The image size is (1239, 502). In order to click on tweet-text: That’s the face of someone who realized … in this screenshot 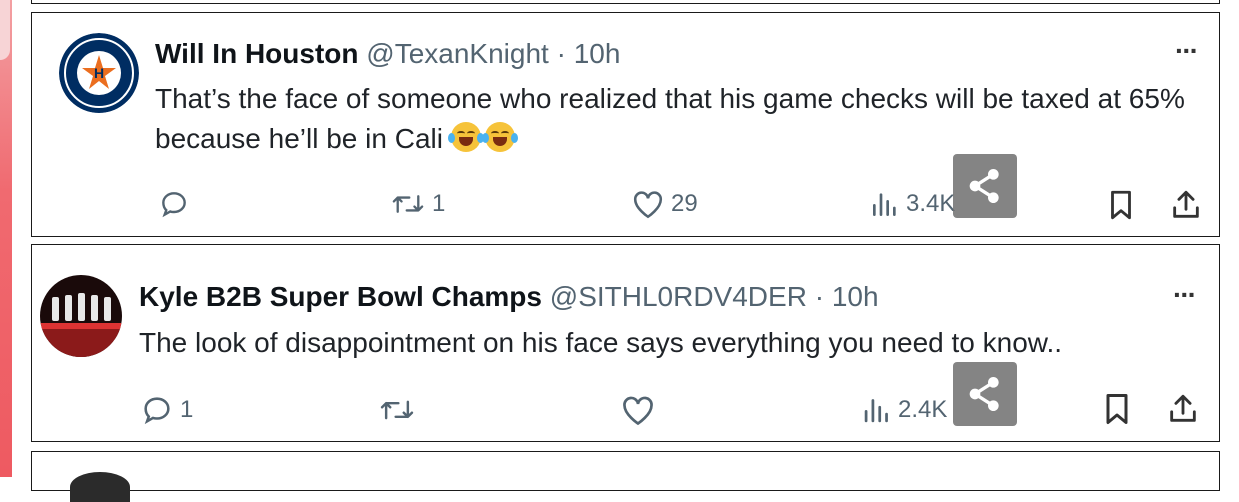, I will do `click(680, 119)`.